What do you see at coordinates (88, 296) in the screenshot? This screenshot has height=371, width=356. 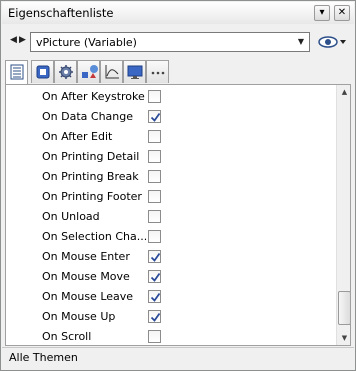 I see `event-label: On Mouse Leave` at bounding box center [88, 296].